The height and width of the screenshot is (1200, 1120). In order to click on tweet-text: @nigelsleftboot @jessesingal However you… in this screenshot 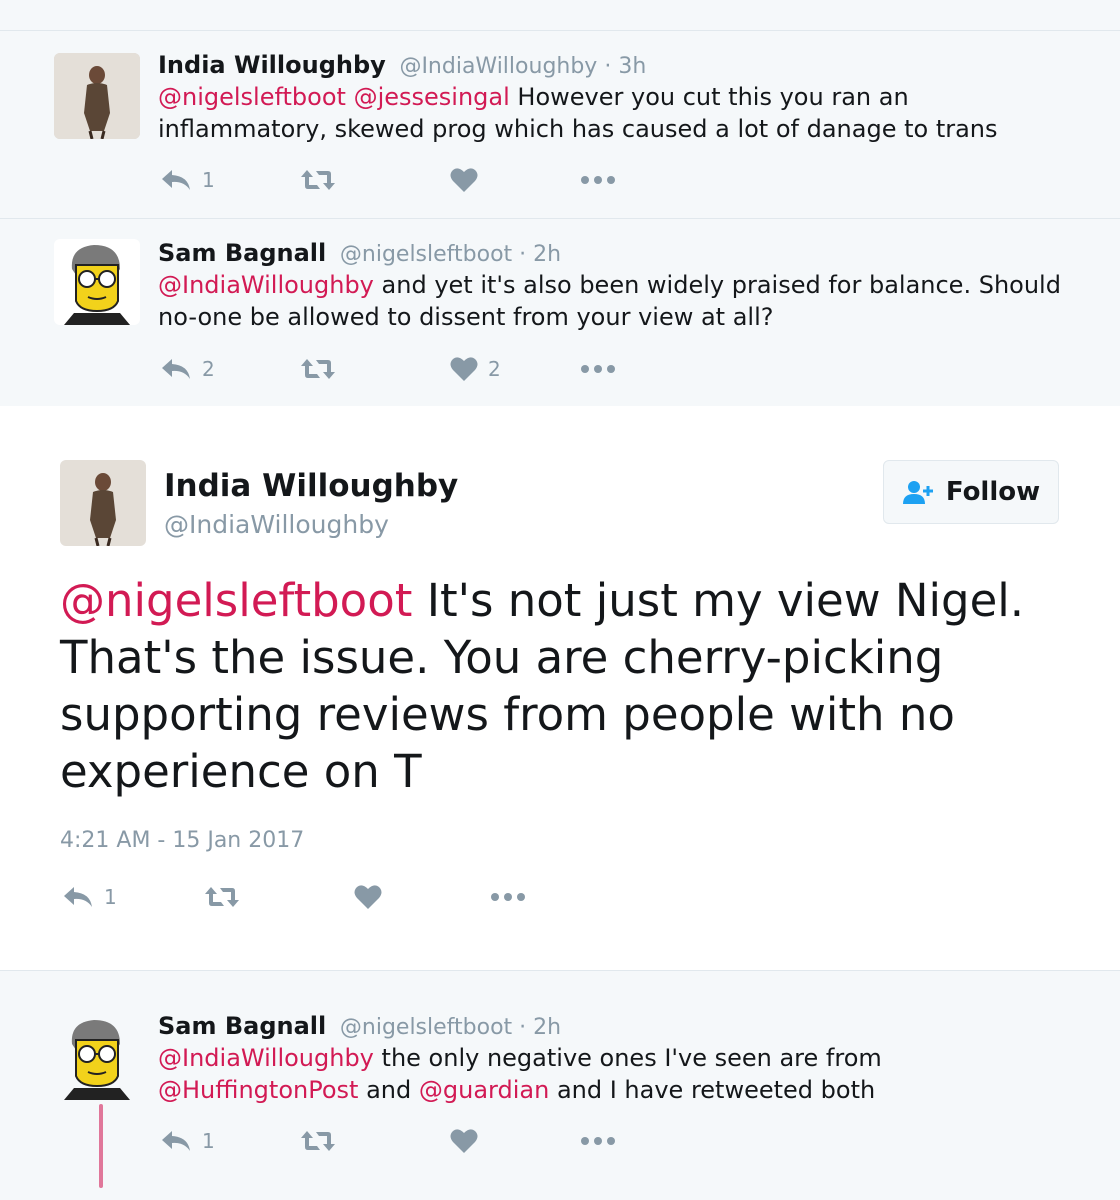, I will do `click(578, 113)`.